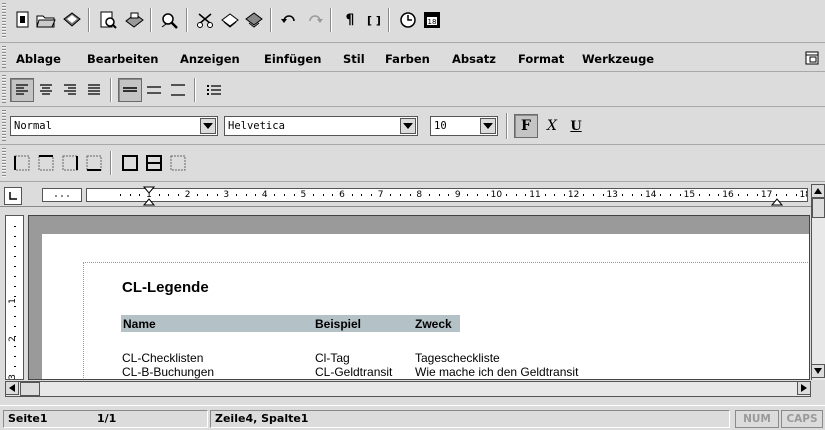  What do you see at coordinates (526, 126) in the screenshot?
I see `bold-button: F` at bounding box center [526, 126].